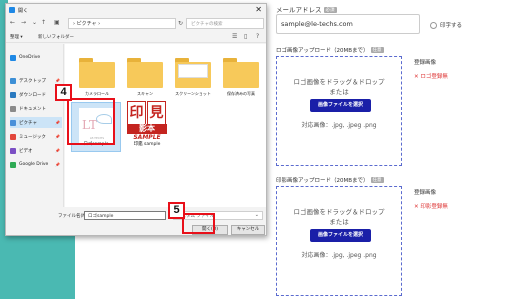 The height and width of the screenshot is (299, 510). I want to click on download-icon, so click(13, 94).